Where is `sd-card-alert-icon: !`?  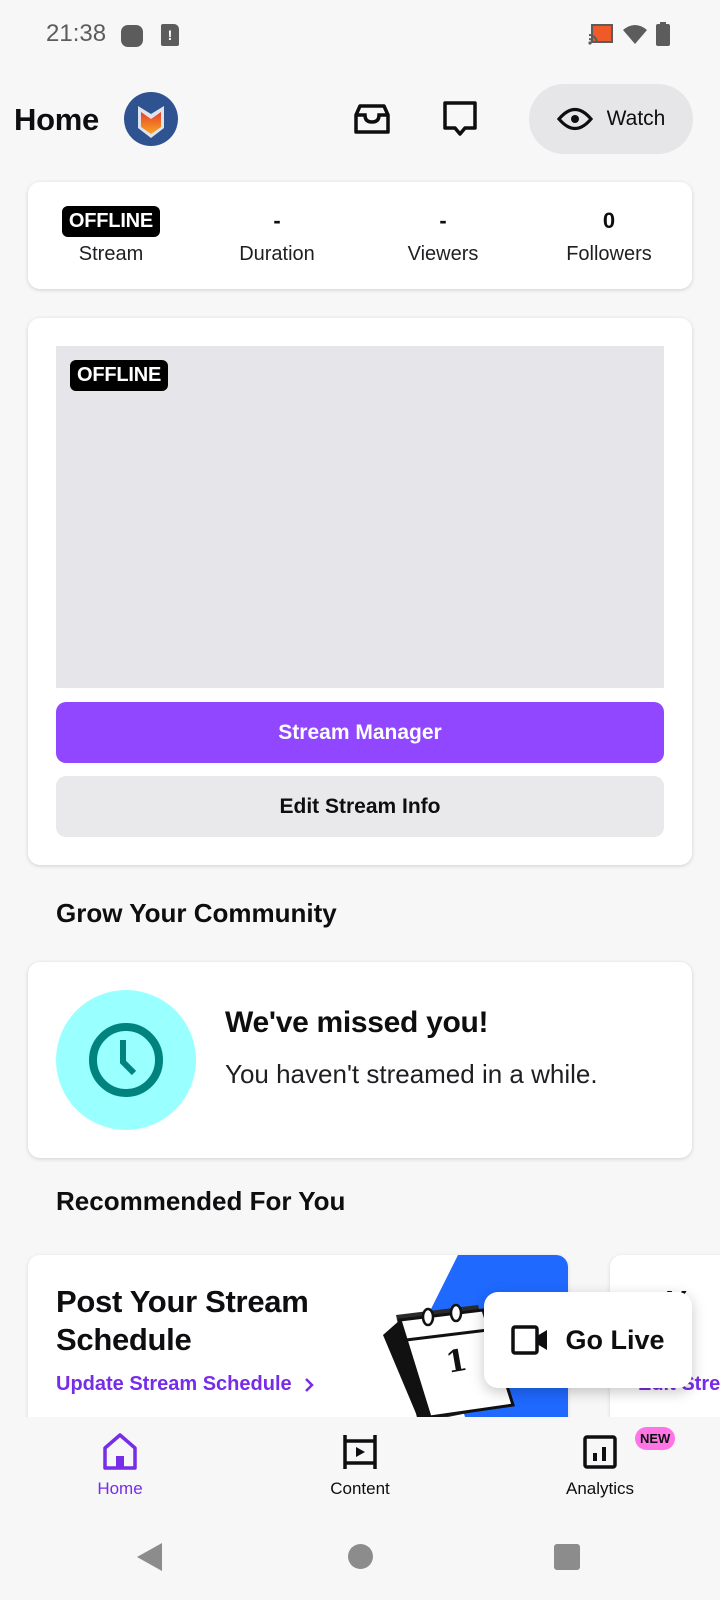
sd-card-alert-icon: ! is located at coordinates (170, 35).